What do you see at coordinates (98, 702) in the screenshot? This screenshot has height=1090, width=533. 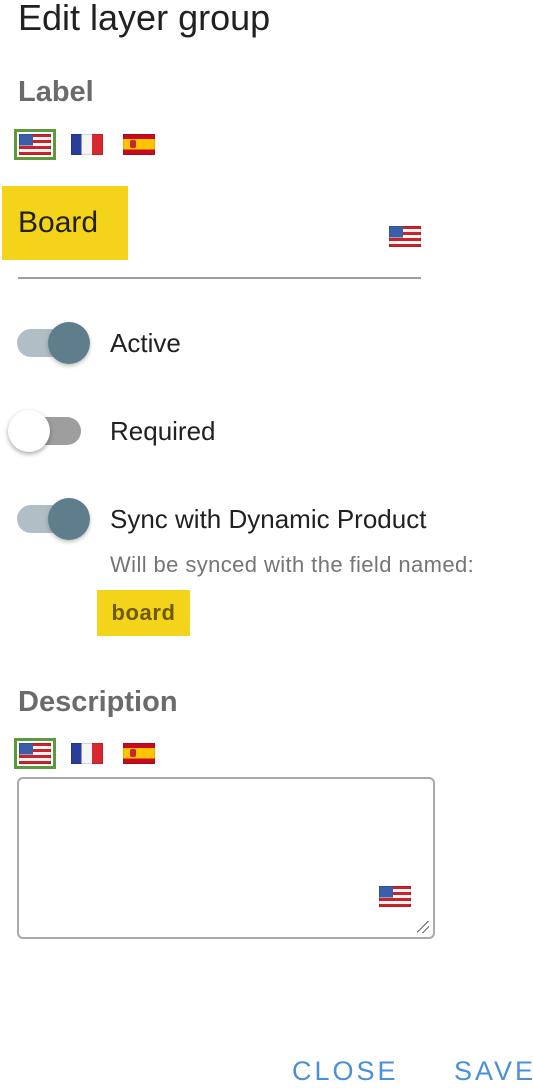 I see `description-heading: Description` at bounding box center [98, 702].